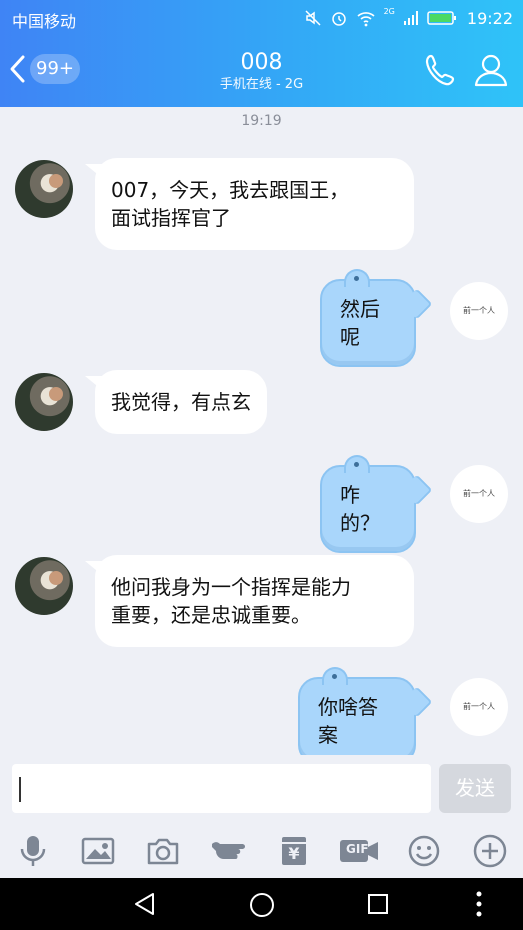 The image size is (523, 930). I want to click on emoji-button, so click(424, 851).